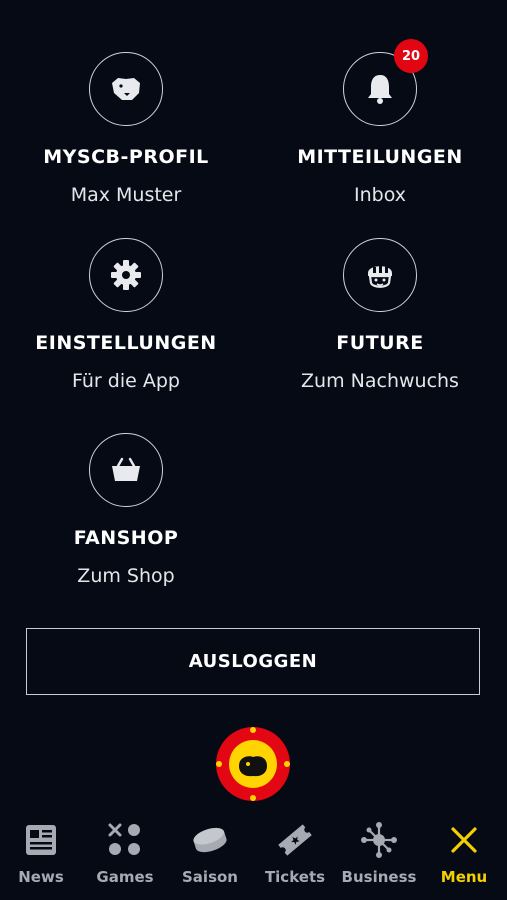  What do you see at coordinates (126, 195) in the screenshot?
I see `profile-subtitle: Max Muster` at bounding box center [126, 195].